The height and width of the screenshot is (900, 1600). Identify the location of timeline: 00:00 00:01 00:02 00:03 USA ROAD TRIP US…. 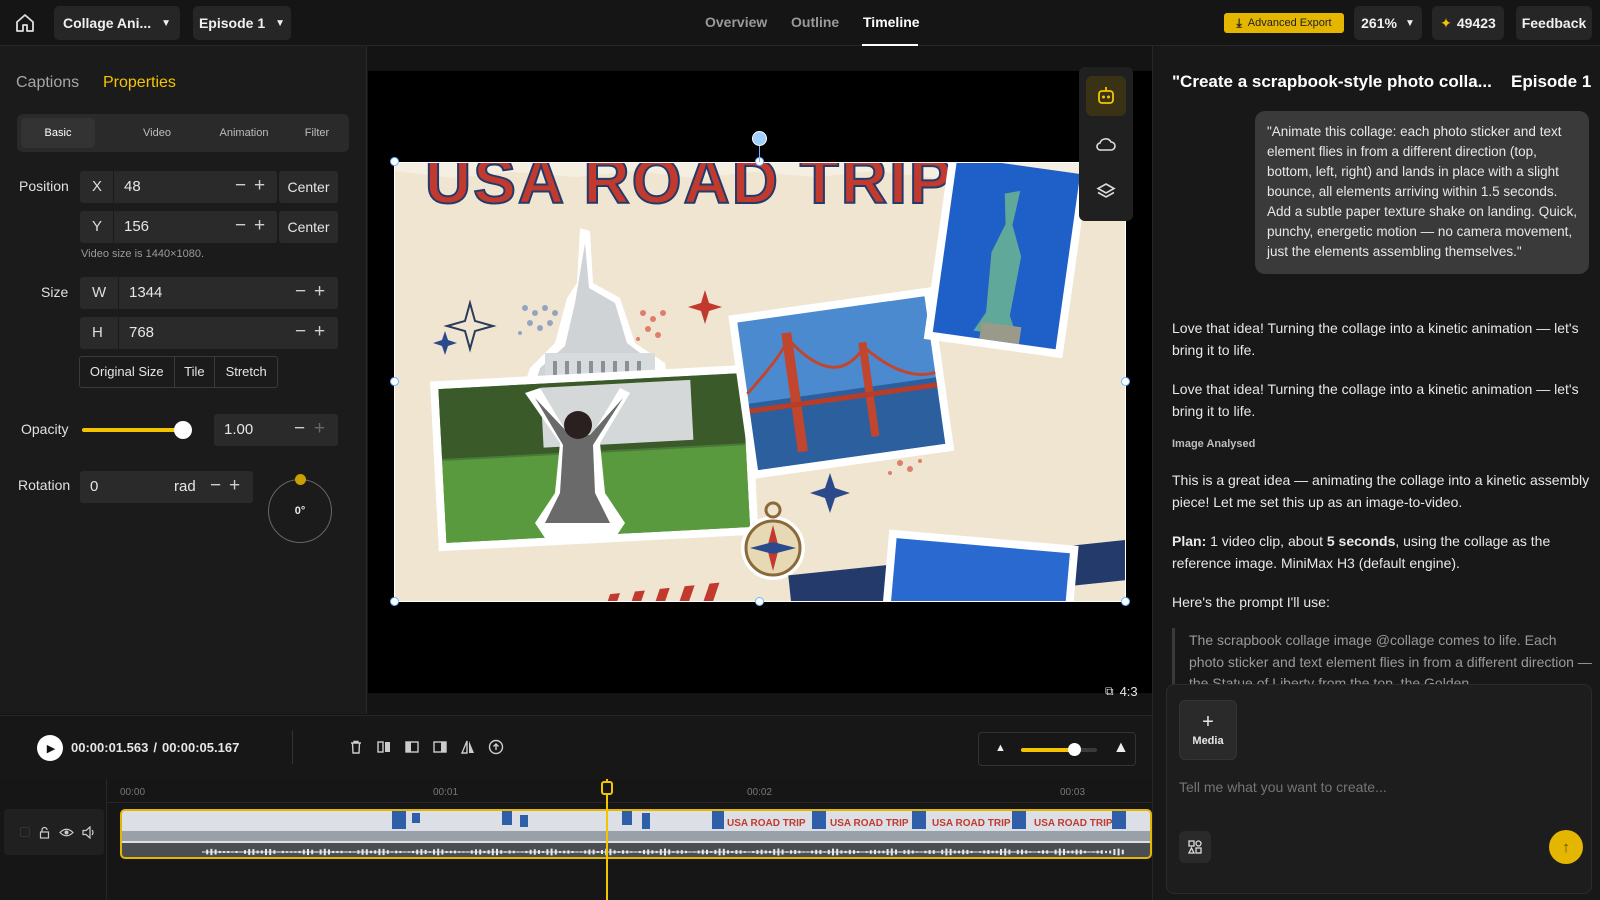
(576, 839).